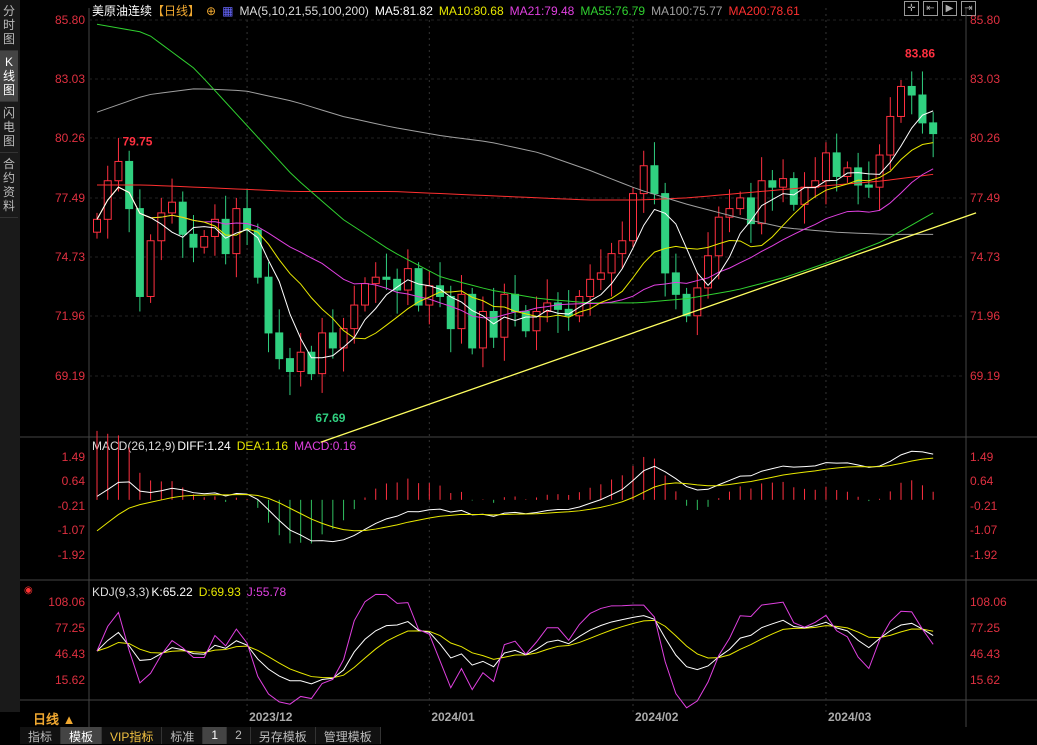 This screenshot has width=1037, height=745. I want to click on kdj-tick-left: 77.25, so click(70, 628).